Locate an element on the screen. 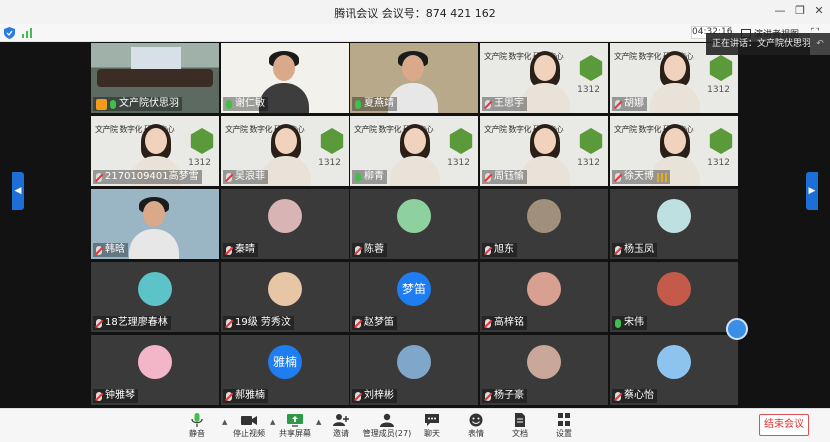 The image size is (830, 442). participant-name: 赵梦笛 is located at coordinates (379, 322).